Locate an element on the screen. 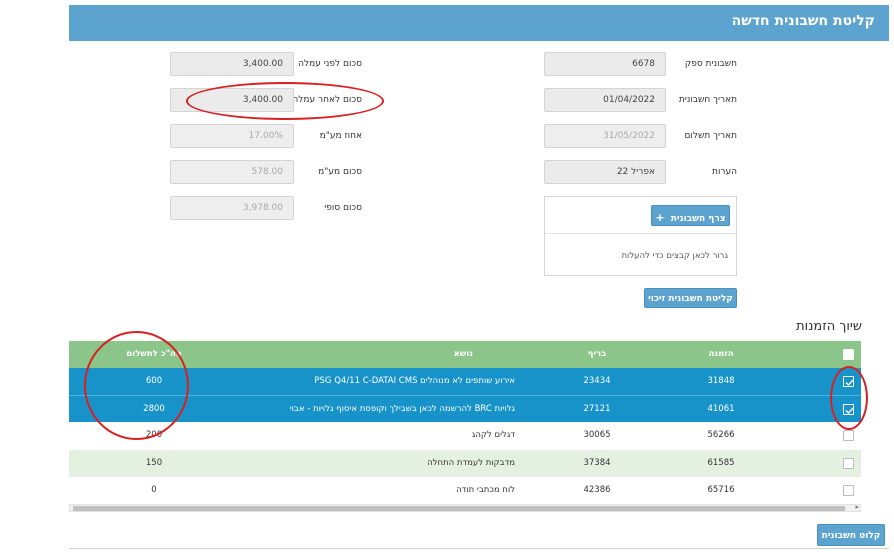 The width and height of the screenshot is (894, 552). final-amount-label: סכום סופי is located at coordinates (343, 208).